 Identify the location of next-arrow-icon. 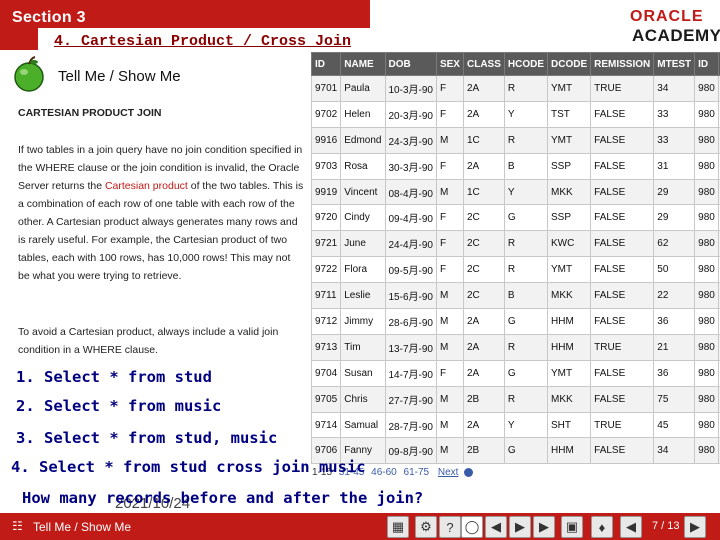
(469, 472).